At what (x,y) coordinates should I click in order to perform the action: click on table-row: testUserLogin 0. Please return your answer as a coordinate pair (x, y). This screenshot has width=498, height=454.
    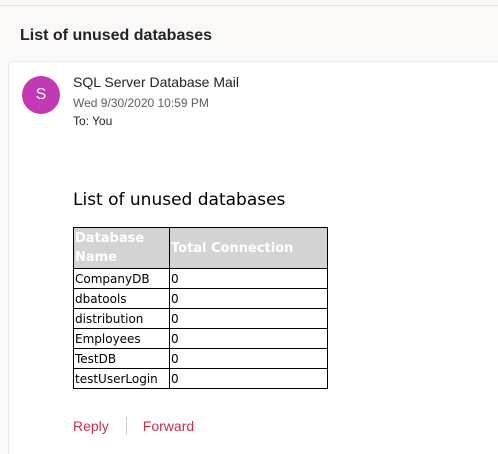
    Looking at the image, I should click on (200, 378).